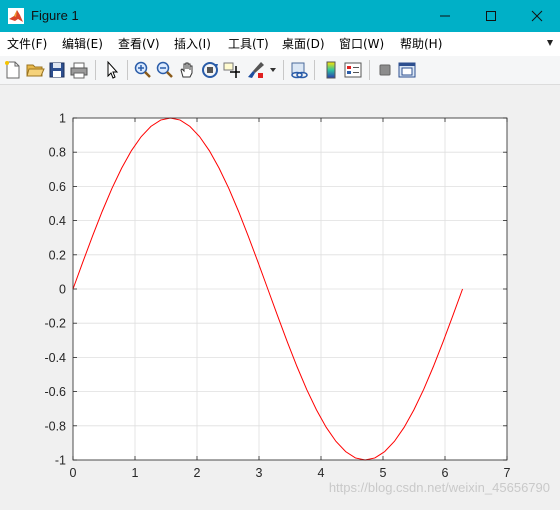 The width and height of the screenshot is (560, 510). What do you see at coordinates (210, 70) in the screenshot?
I see `rotate-3d-icon` at bounding box center [210, 70].